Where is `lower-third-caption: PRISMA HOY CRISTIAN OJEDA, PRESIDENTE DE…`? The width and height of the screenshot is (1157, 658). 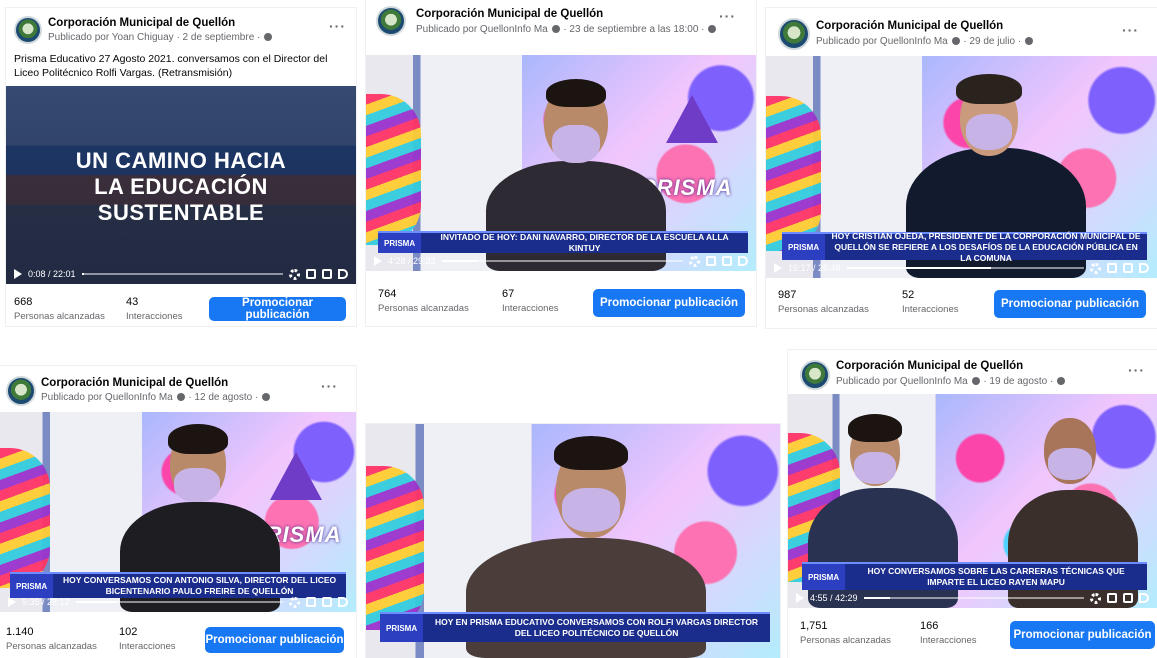
lower-third-caption: PRISMA HOY CRISTIAN OJEDA, PRESIDENTE DE… is located at coordinates (964, 247).